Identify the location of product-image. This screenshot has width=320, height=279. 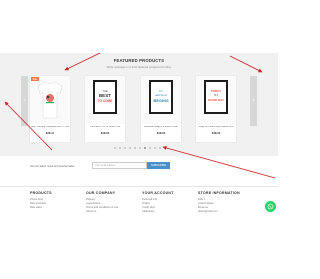
(50, 100).